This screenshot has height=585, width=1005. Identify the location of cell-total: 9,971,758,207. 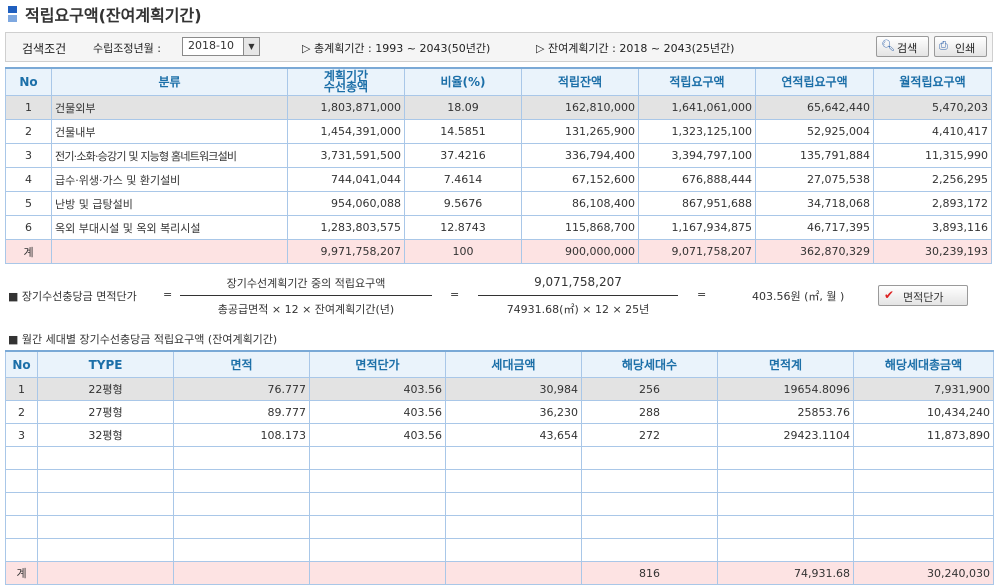
(346, 251).